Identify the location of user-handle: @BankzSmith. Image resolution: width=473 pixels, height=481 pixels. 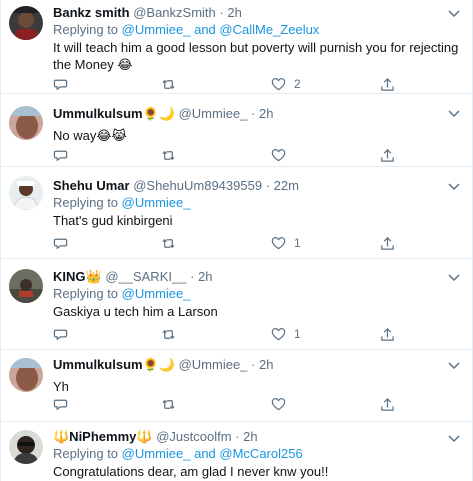
(174, 12).